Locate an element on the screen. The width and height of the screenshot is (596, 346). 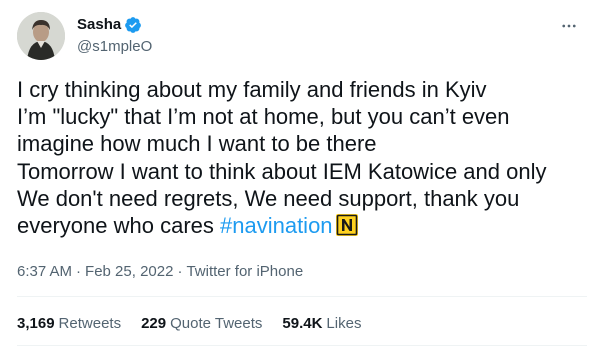
quote-tweets-stat: 229 Quote Tweets is located at coordinates (201, 324).